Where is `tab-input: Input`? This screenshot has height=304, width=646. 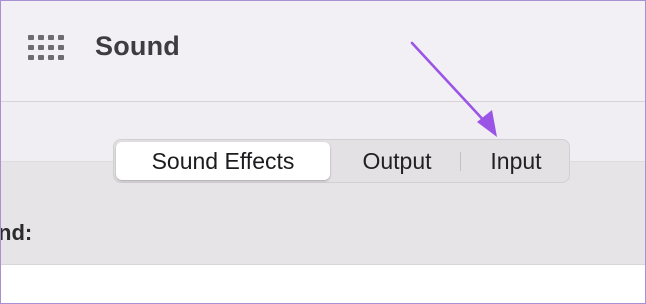 tab-input: Input is located at coordinates (516, 161).